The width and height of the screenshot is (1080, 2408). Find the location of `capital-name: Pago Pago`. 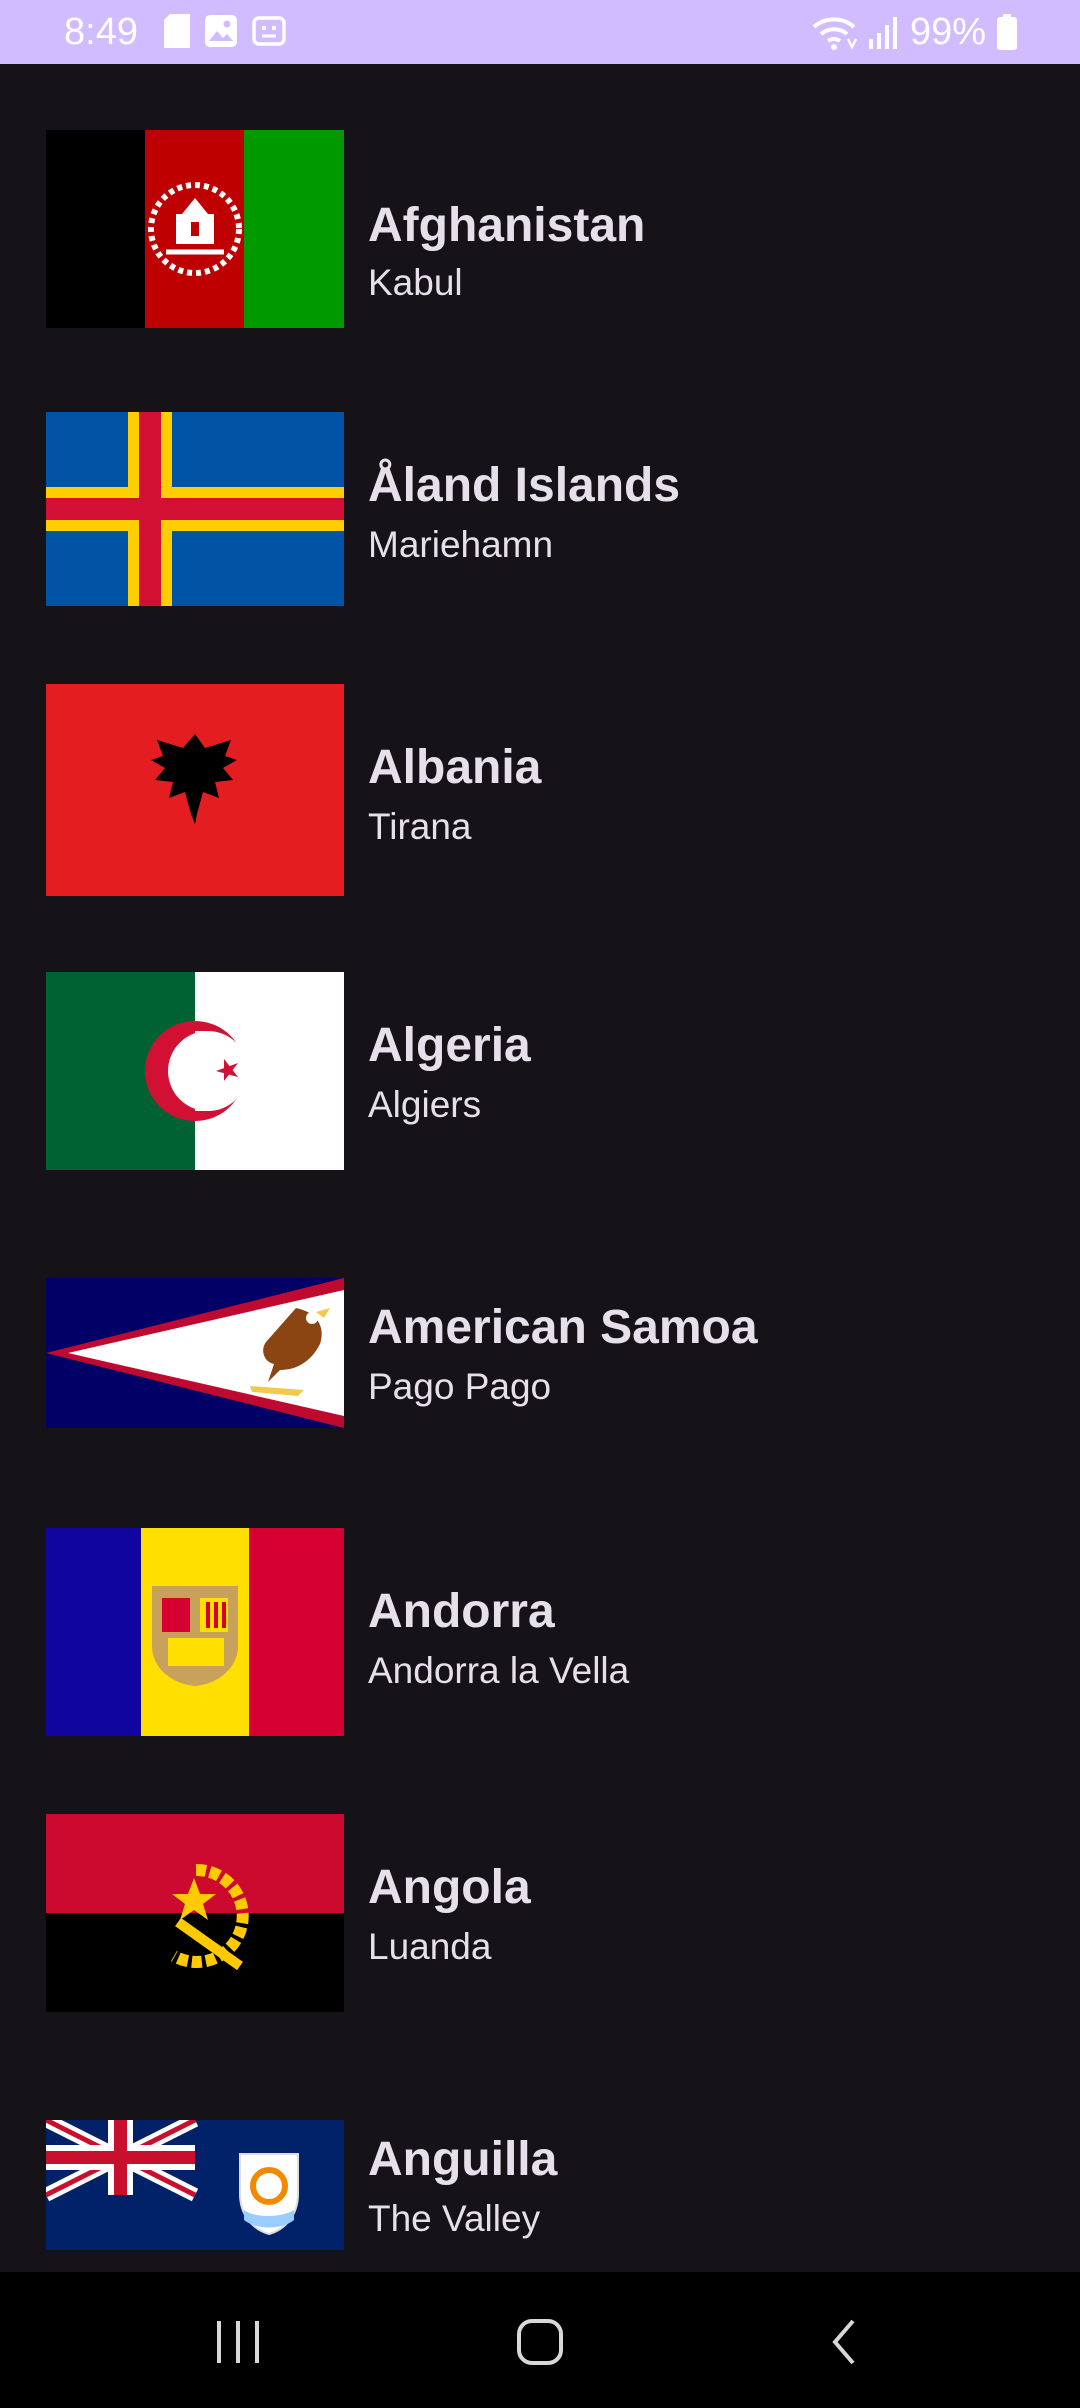

capital-name: Pago Pago is located at coordinates (460, 1386).